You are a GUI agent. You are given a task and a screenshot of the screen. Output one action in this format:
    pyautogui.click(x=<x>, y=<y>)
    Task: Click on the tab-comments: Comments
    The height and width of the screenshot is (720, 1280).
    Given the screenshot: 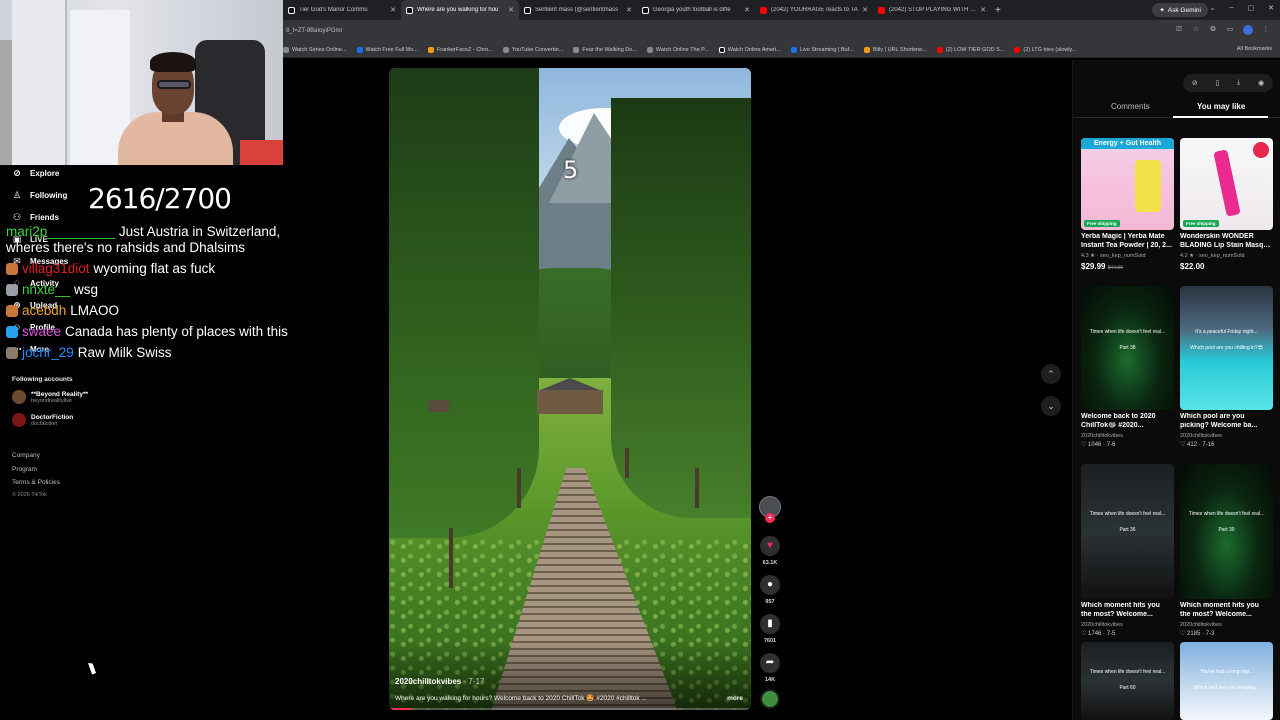 What is the action you would take?
    pyautogui.click(x=1130, y=106)
    